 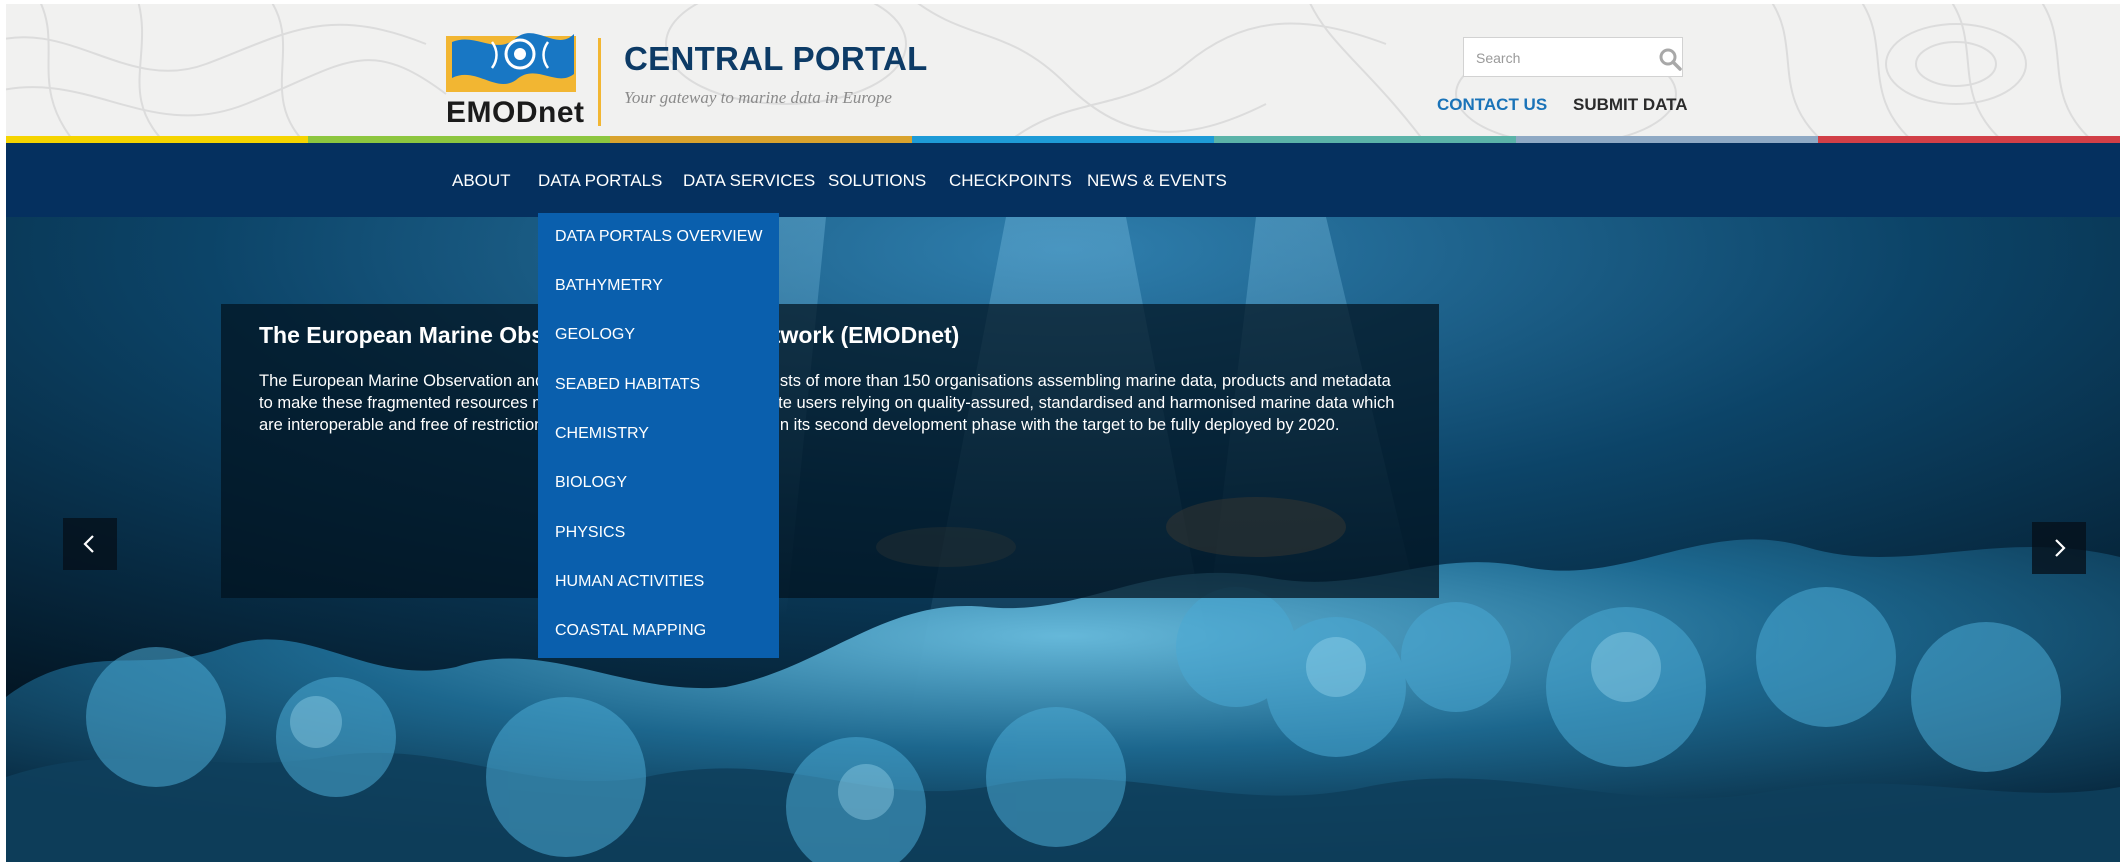 I want to click on dropdown-item-biology: BIOLOGY, so click(x=591, y=483).